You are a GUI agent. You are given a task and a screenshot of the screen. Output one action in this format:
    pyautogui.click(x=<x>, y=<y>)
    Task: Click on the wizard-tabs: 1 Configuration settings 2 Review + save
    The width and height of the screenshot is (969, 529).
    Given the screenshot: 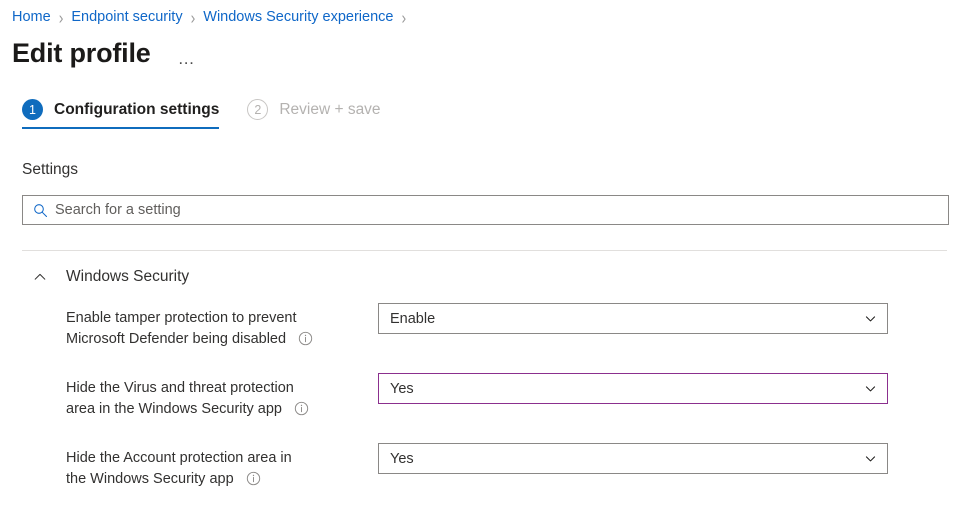 What is the action you would take?
    pyautogui.click(x=484, y=119)
    